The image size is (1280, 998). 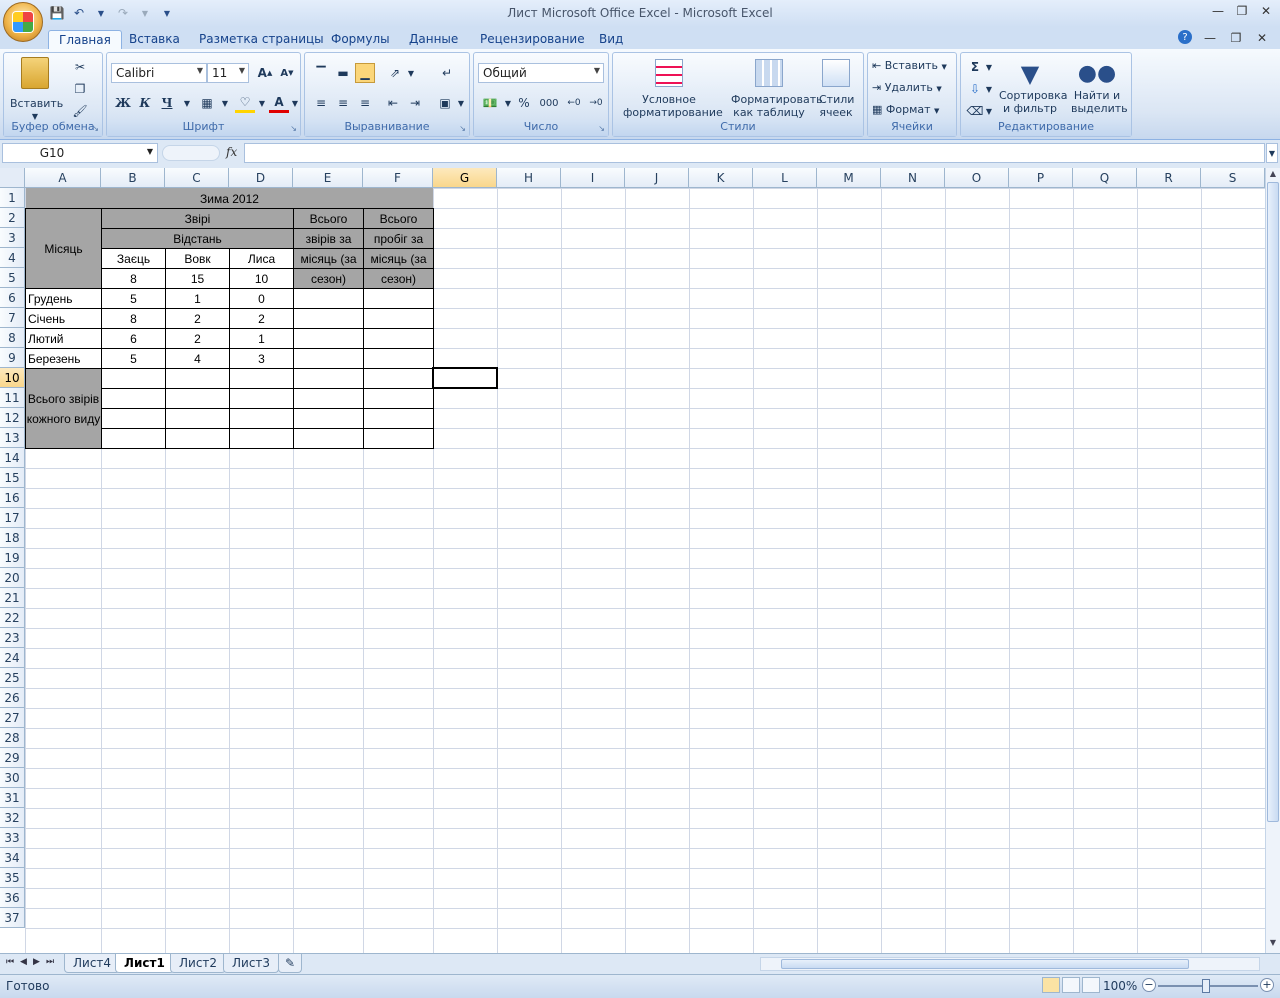 What do you see at coordinates (12, 418) in the screenshot?
I see `row-header-12: 12` at bounding box center [12, 418].